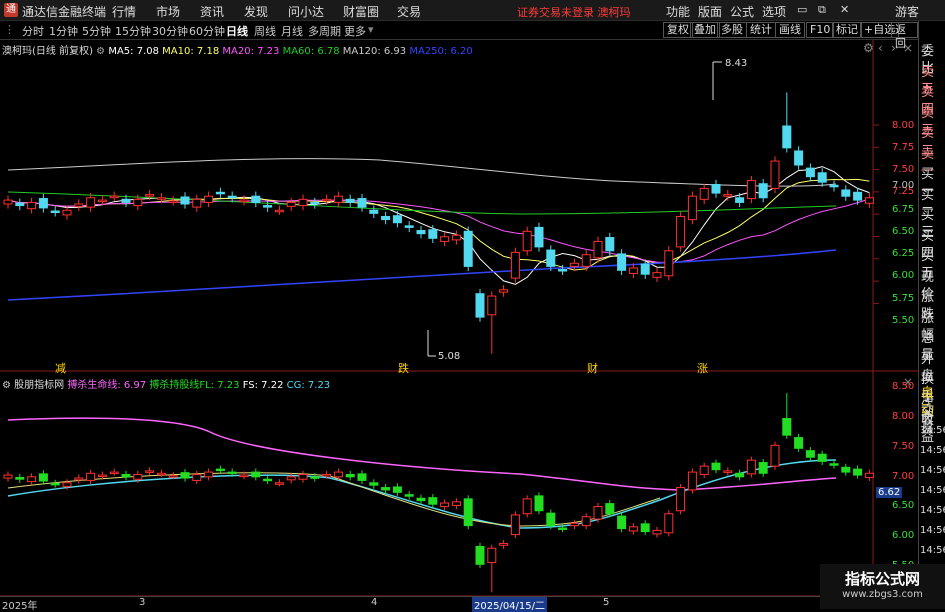 This screenshot has height=612, width=945. I want to click on sub-current-value: 6.62, so click(889, 492).